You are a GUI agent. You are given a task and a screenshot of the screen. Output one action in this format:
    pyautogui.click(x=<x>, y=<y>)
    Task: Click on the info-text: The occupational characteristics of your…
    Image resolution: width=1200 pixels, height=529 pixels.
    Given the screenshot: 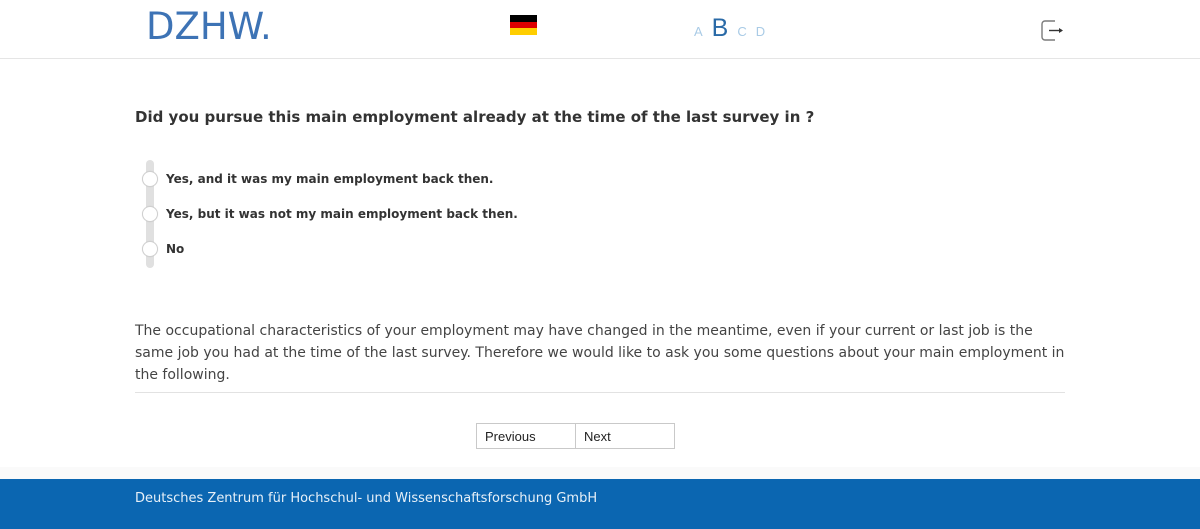 What is the action you would take?
    pyautogui.click(x=600, y=353)
    